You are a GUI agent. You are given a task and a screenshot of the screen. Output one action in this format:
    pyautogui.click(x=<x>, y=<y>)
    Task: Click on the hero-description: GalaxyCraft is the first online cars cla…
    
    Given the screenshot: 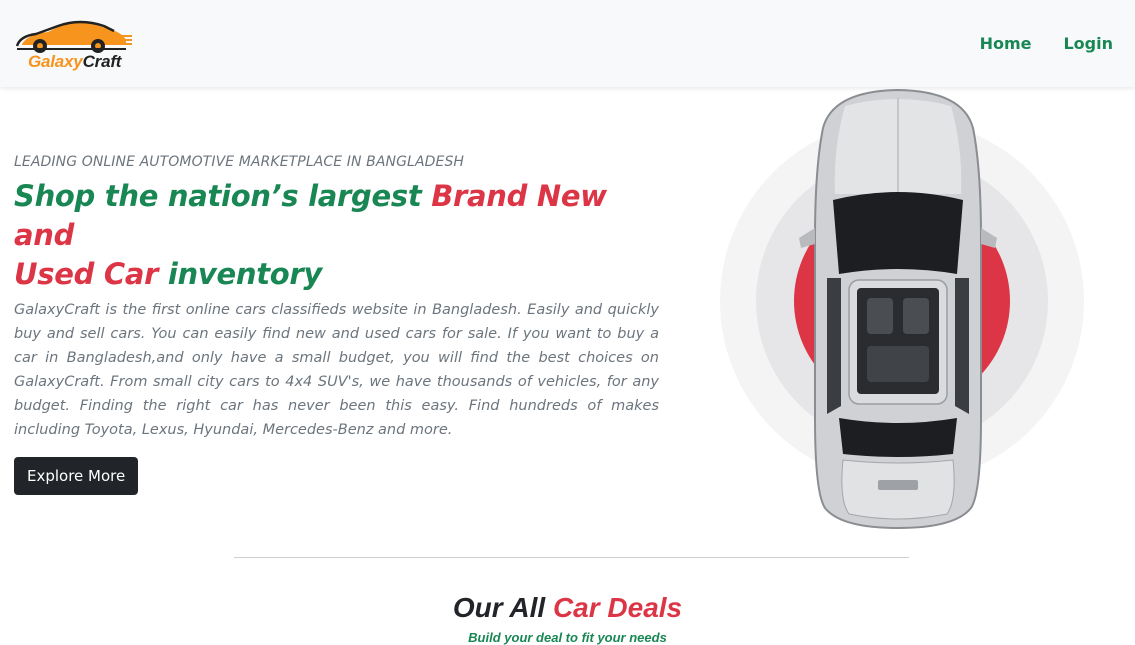 What is the action you would take?
    pyautogui.click(x=336, y=370)
    